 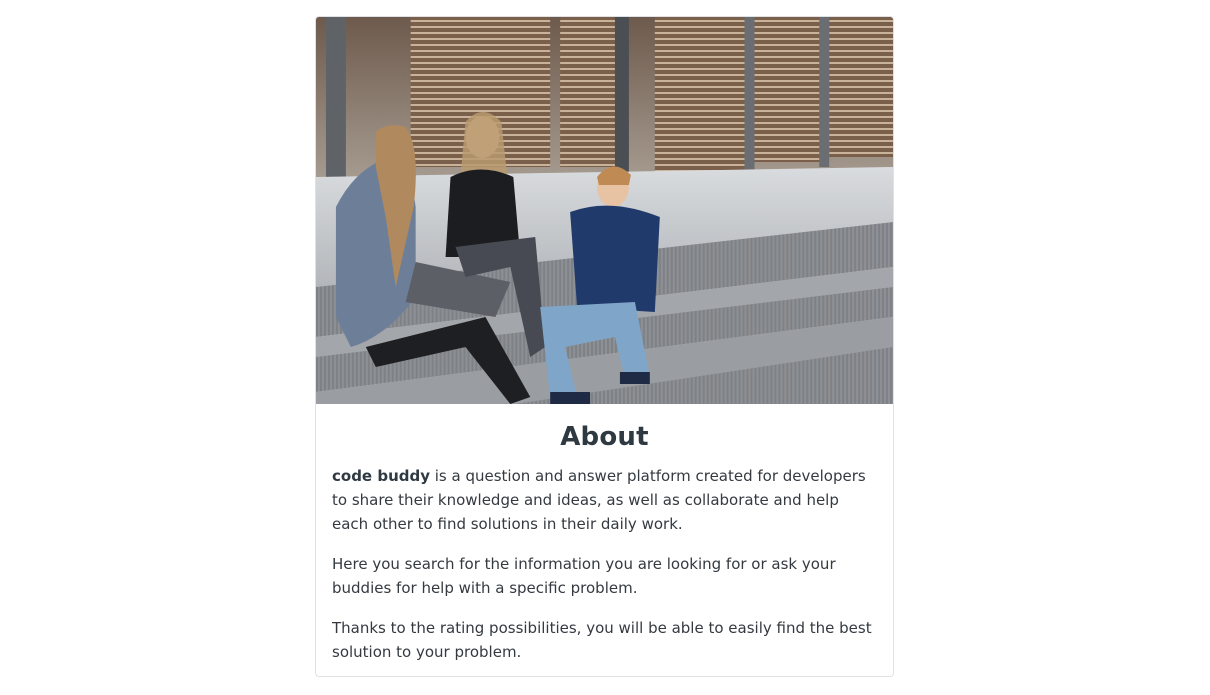 What do you see at coordinates (381, 476) in the screenshot?
I see `brand-name: code buddy` at bounding box center [381, 476].